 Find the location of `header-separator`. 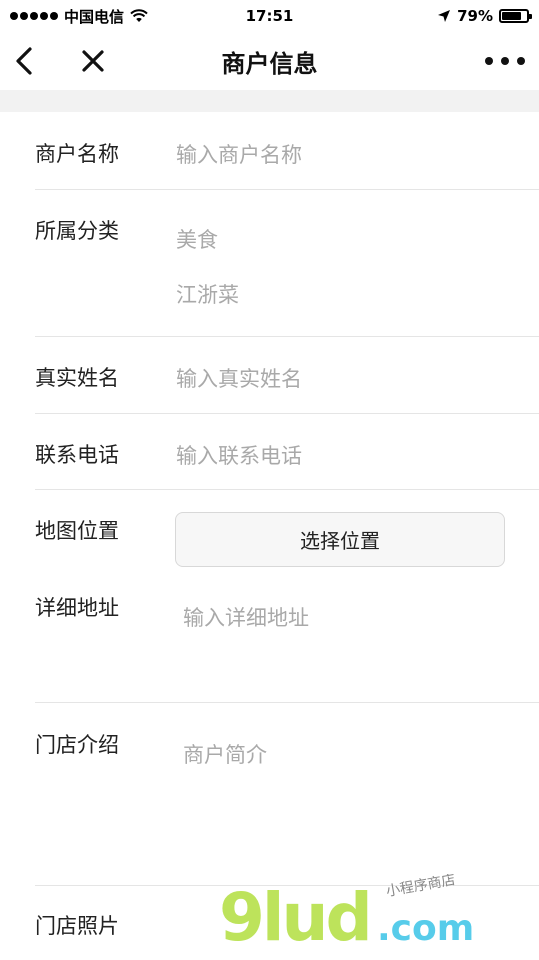

header-separator is located at coordinates (269, 101).